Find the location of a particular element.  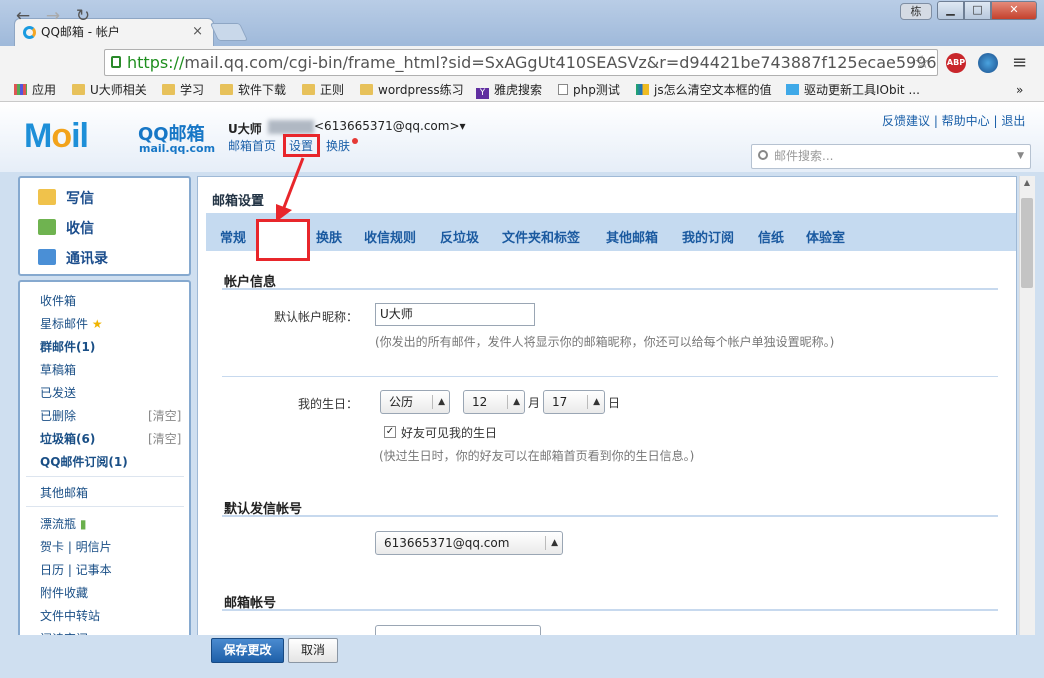

save-button: 保存更改 is located at coordinates (247, 650).